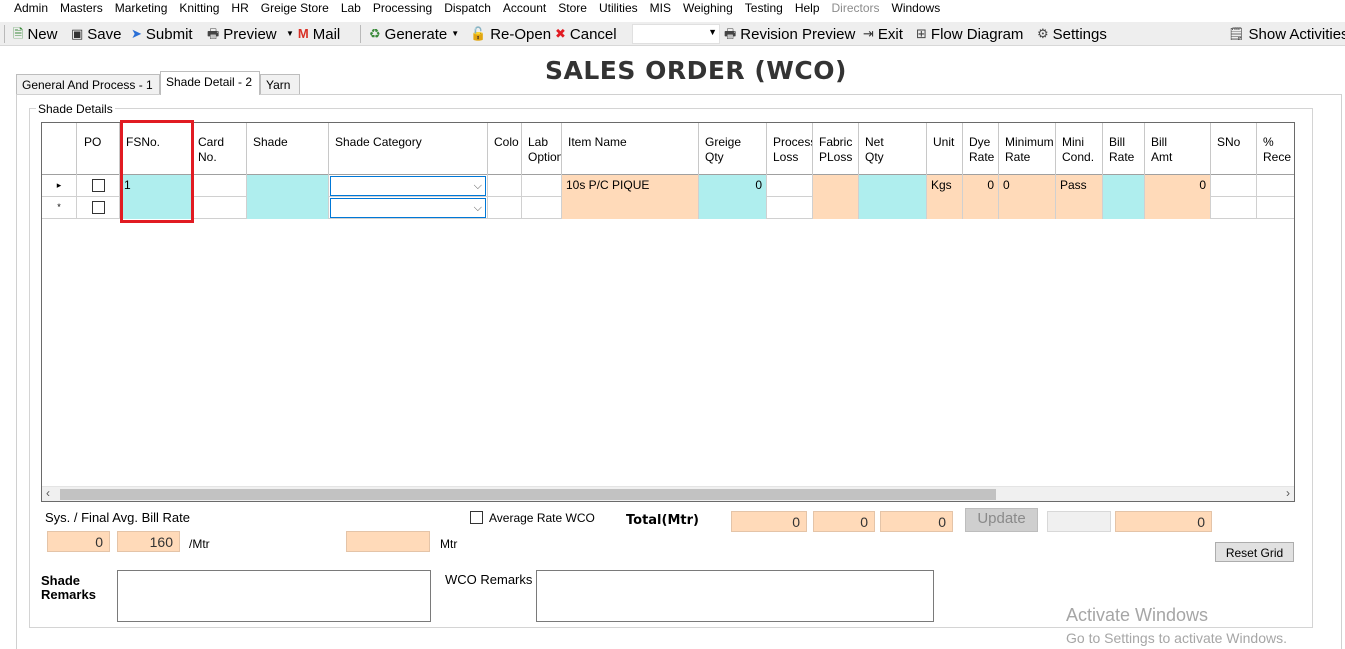 The height and width of the screenshot is (649, 1345). I want to click on menu-testing: Testing, so click(764, 8).